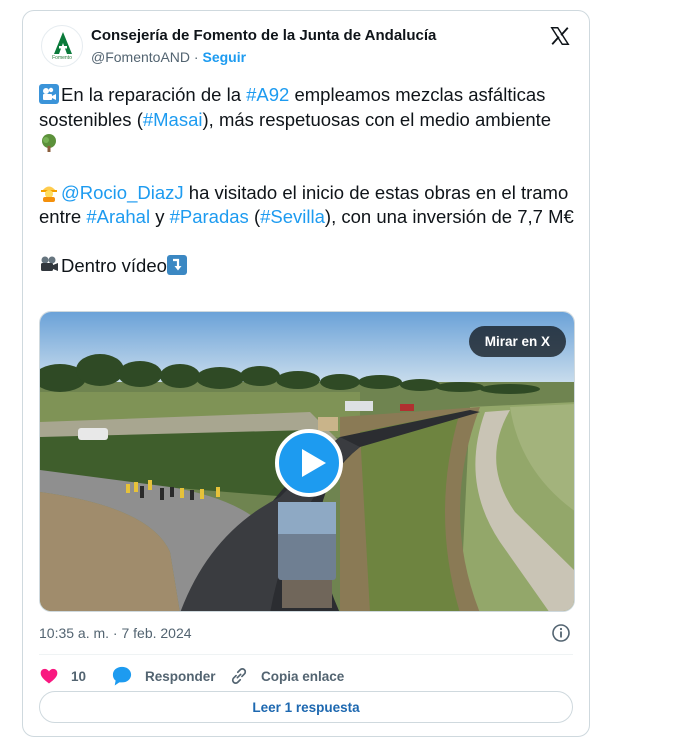  What do you see at coordinates (449, 216) in the screenshot?
I see `p2-text-4: ), con una inversión de 7,7 M€` at bounding box center [449, 216].